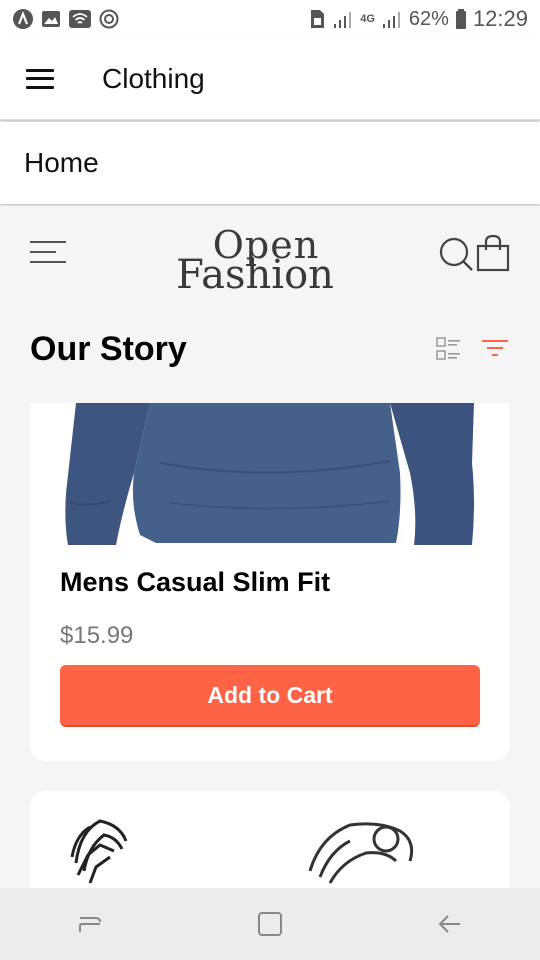 This screenshot has width=540, height=960. I want to click on breadcrumb-bar: Home, so click(270, 163).